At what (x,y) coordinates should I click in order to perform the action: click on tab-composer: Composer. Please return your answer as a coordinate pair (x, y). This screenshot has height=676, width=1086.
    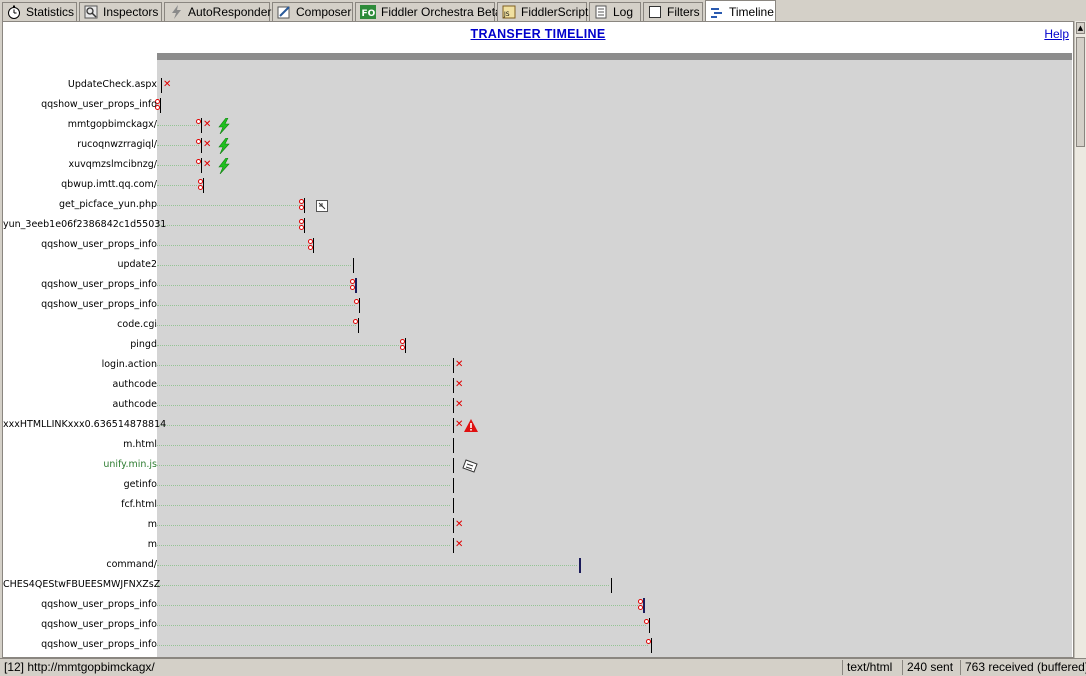
    Looking at the image, I should click on (312, 11).